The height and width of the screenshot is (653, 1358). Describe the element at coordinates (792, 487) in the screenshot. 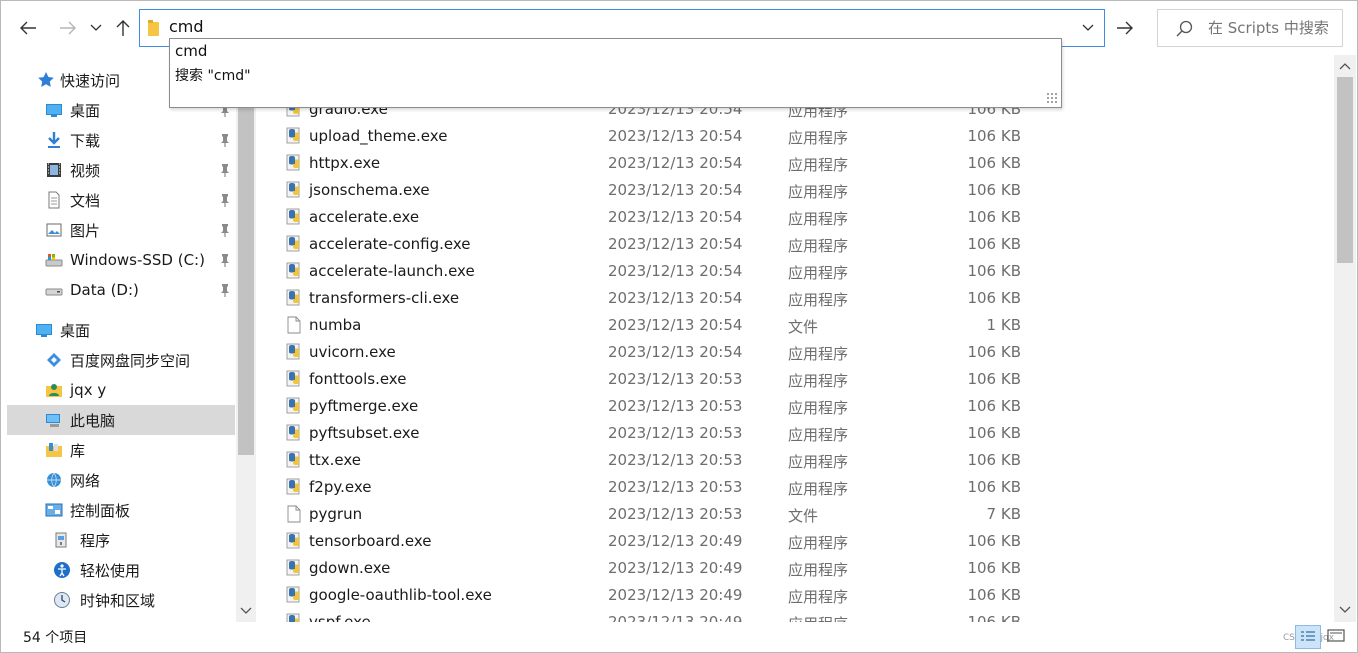

I see `file-row: f2py.exe 2023/12/13 20:53 应用程序 106 KB` at that location.